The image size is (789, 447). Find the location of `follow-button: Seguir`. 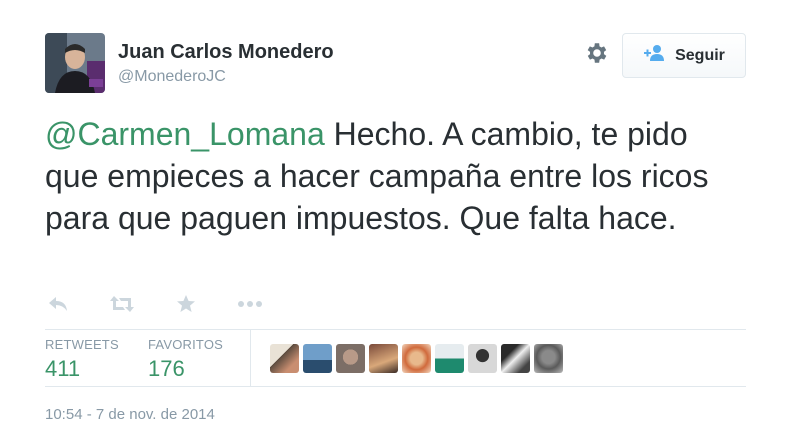

follow-button: Seguir is located at coordinates (684, 55).